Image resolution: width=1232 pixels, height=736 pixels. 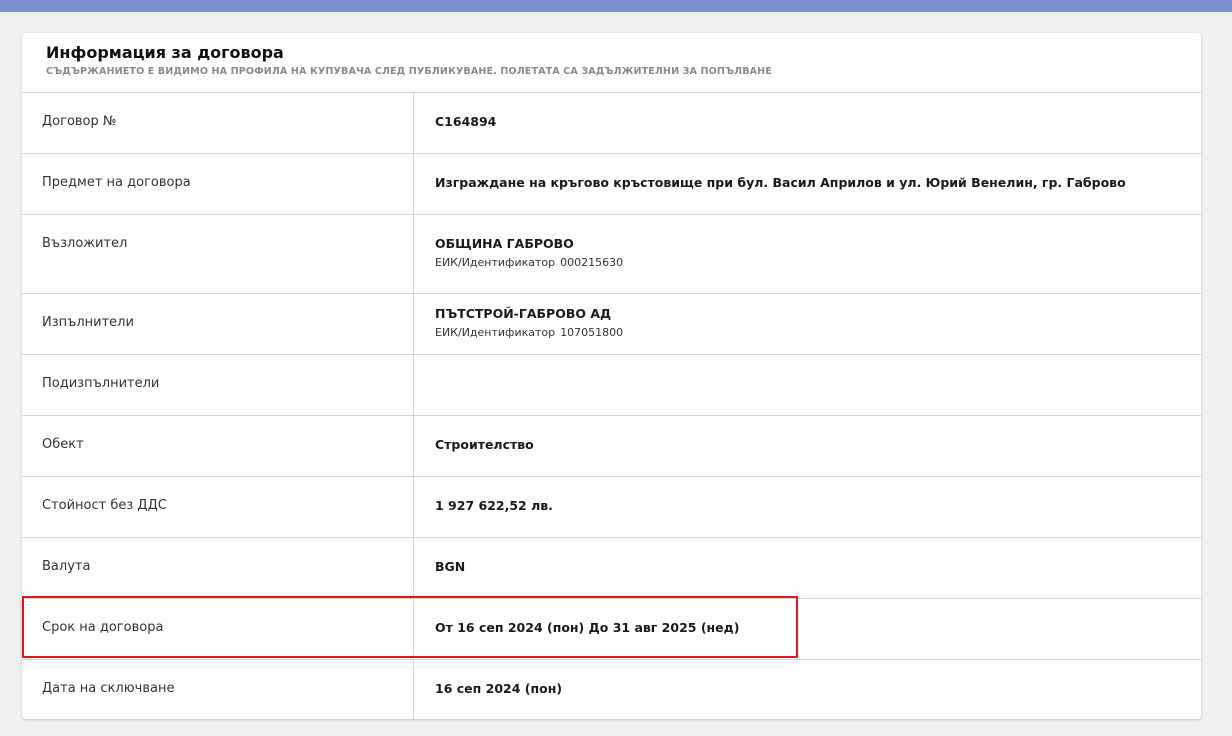 I want to click on contractor-name: ПЪТСТРОЙ-ГАБРОВО АД, so click(x=523, y=313).